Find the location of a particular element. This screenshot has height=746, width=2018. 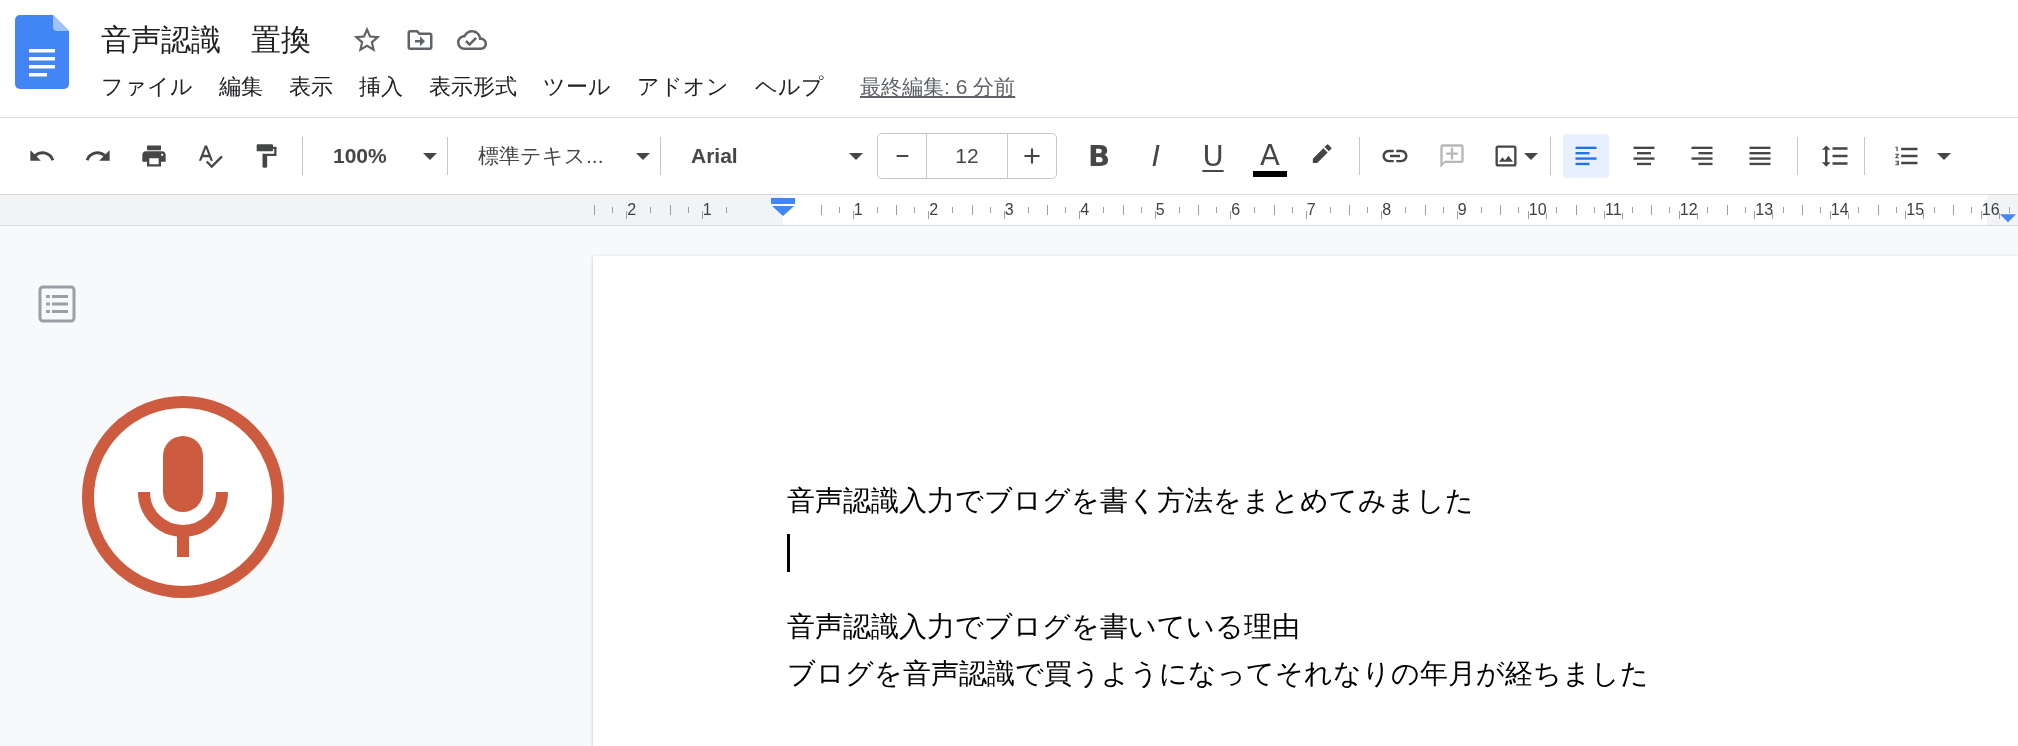

zoom-dropdown: 100% is located at coordinates (378, 156).